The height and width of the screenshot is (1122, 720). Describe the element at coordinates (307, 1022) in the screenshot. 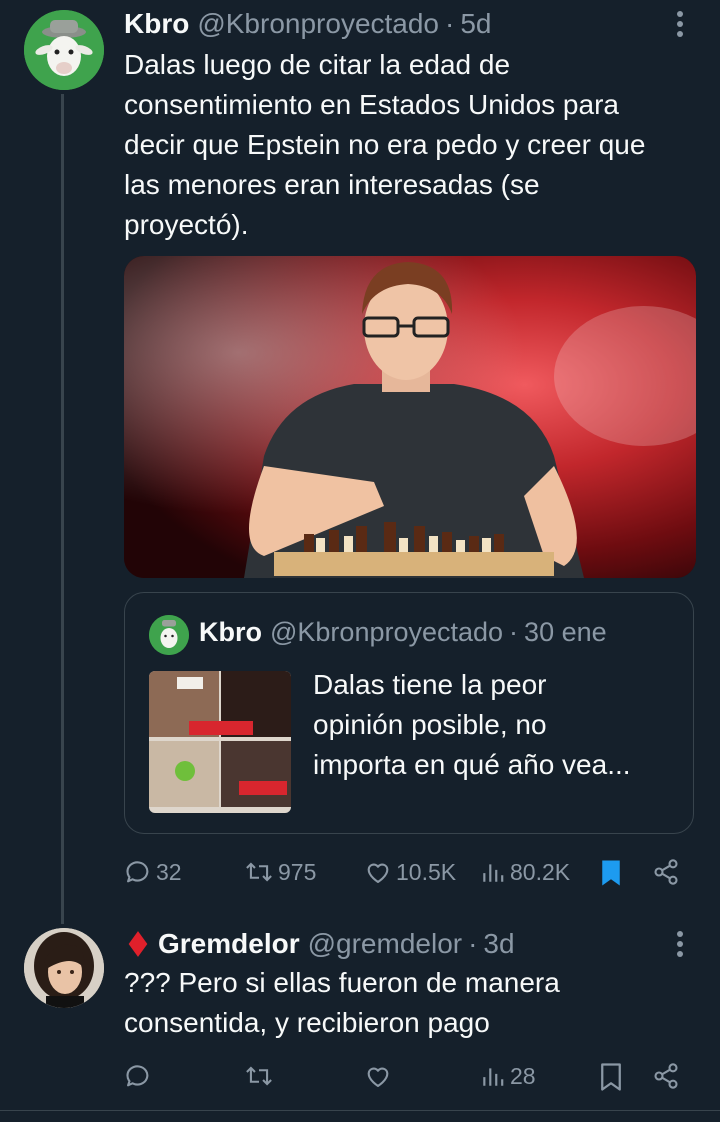

I see `reply-text-line: consentida, y recibieron pago` at that location.